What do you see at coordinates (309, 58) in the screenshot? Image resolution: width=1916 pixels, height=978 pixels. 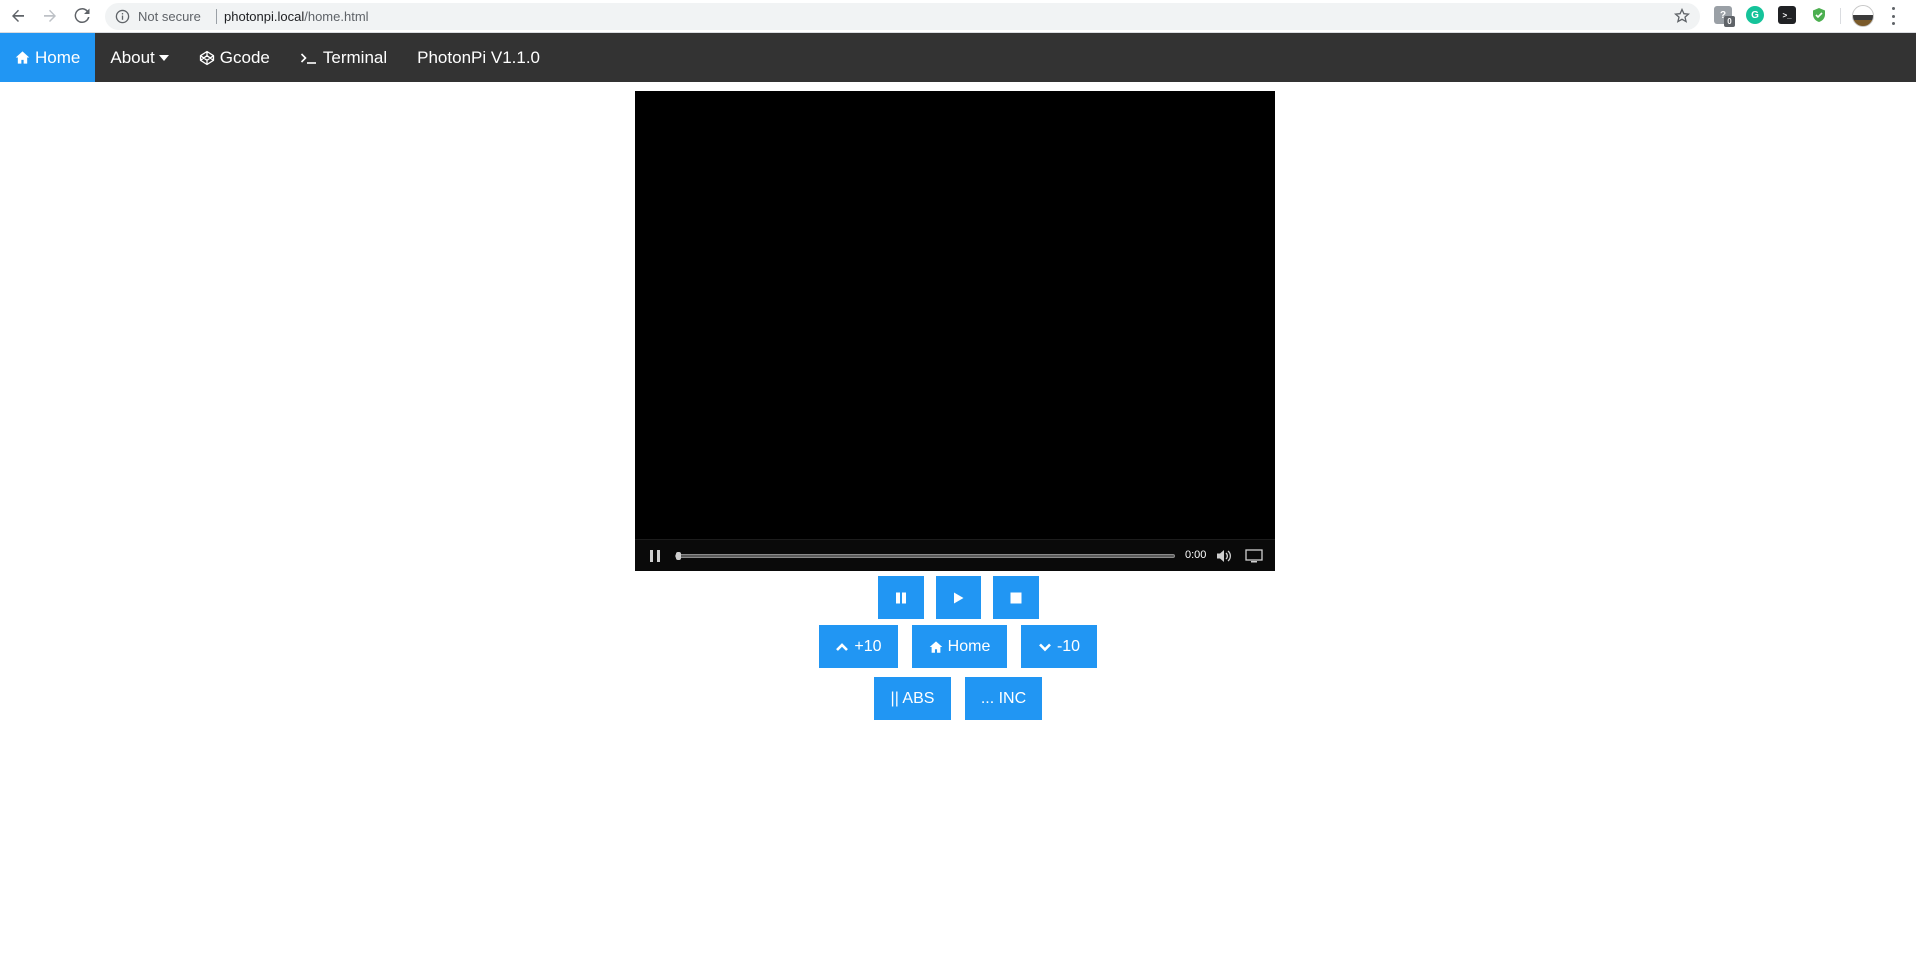 I see `terminal-icon` at bounding box center [309, 58].